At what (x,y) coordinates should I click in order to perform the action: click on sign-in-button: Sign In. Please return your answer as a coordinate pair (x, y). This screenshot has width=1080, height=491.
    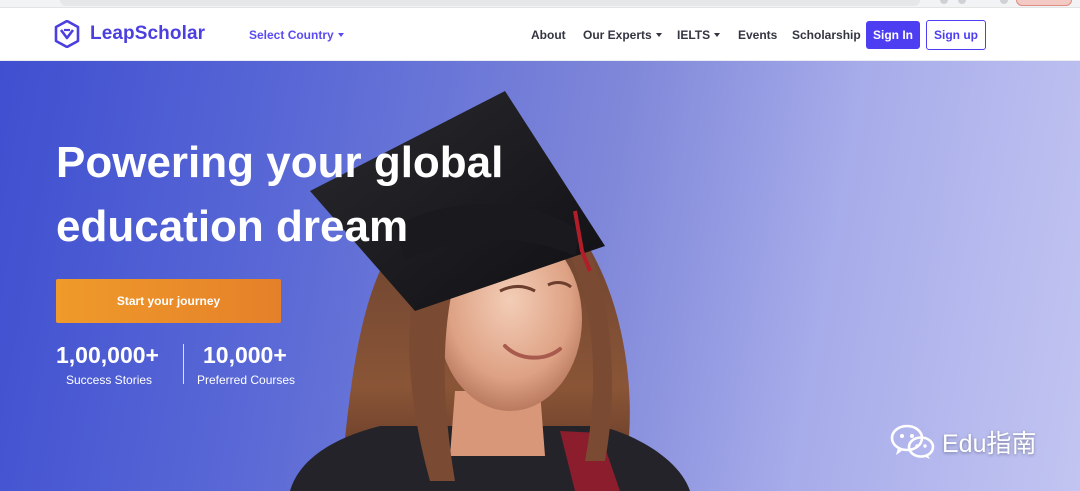
    Looking at the image, I should click on (893, 35).